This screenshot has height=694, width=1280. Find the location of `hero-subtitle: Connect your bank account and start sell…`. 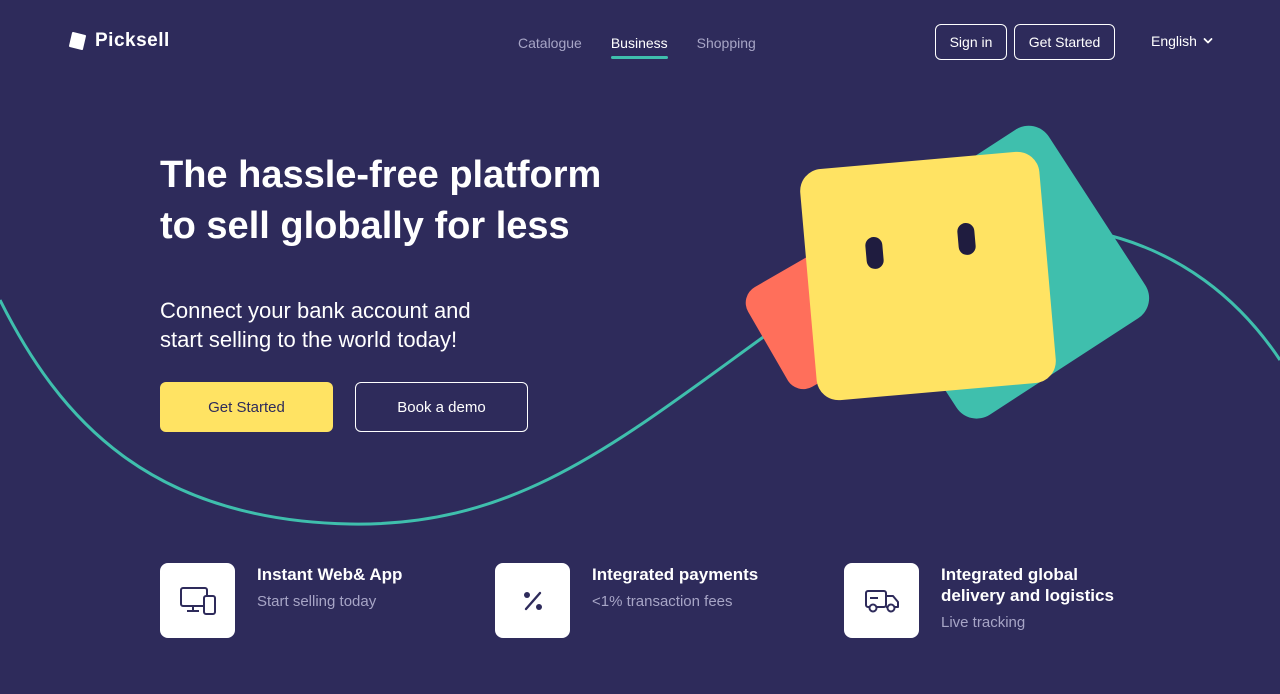

hero-subtitle: Connect your bank account and start sell… is located at coordinates (360, 325).